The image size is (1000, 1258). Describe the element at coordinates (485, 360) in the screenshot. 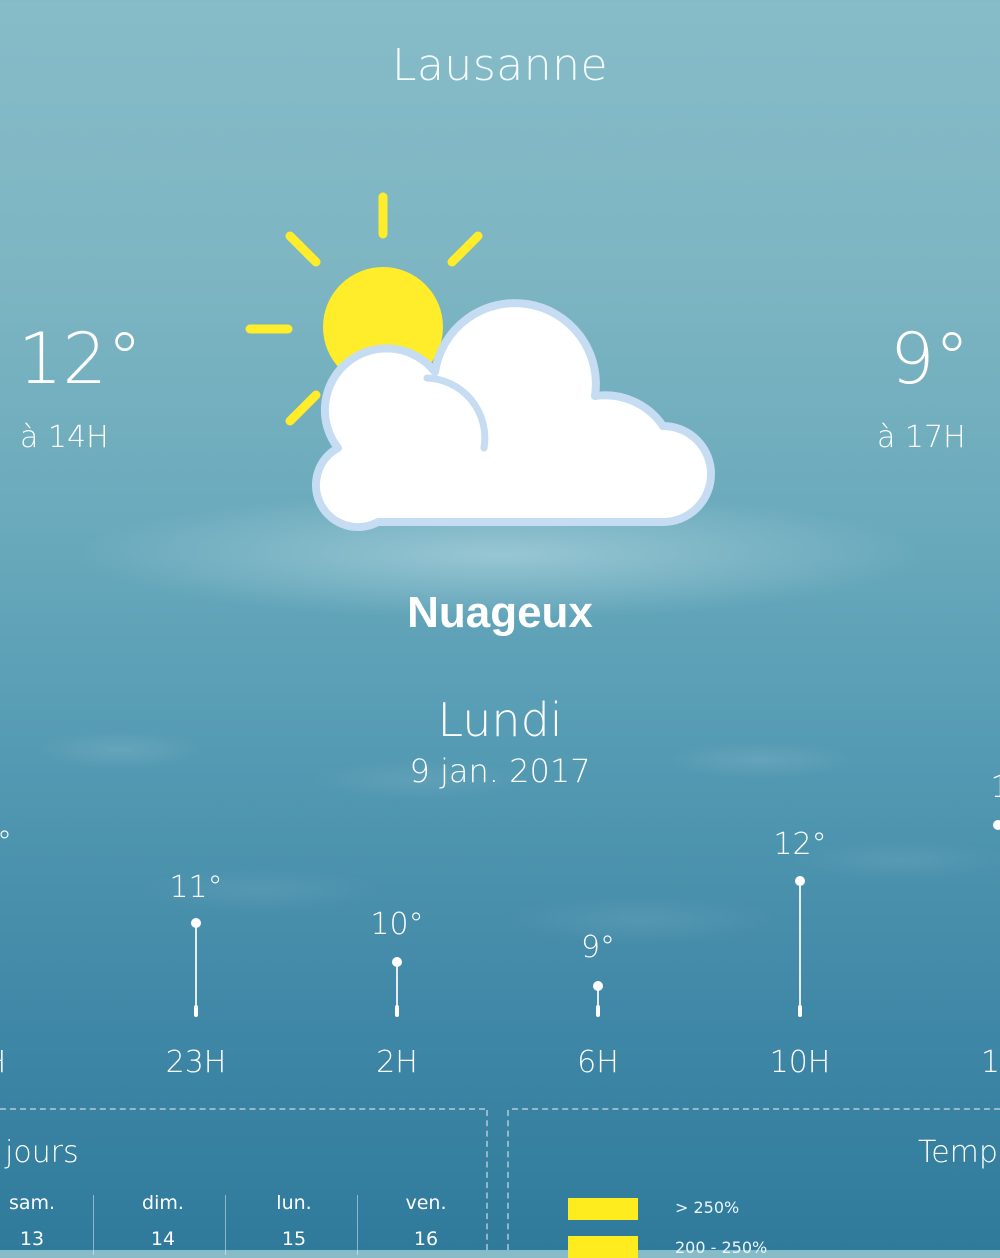

I see `partly-cloudy-icon` at that location.